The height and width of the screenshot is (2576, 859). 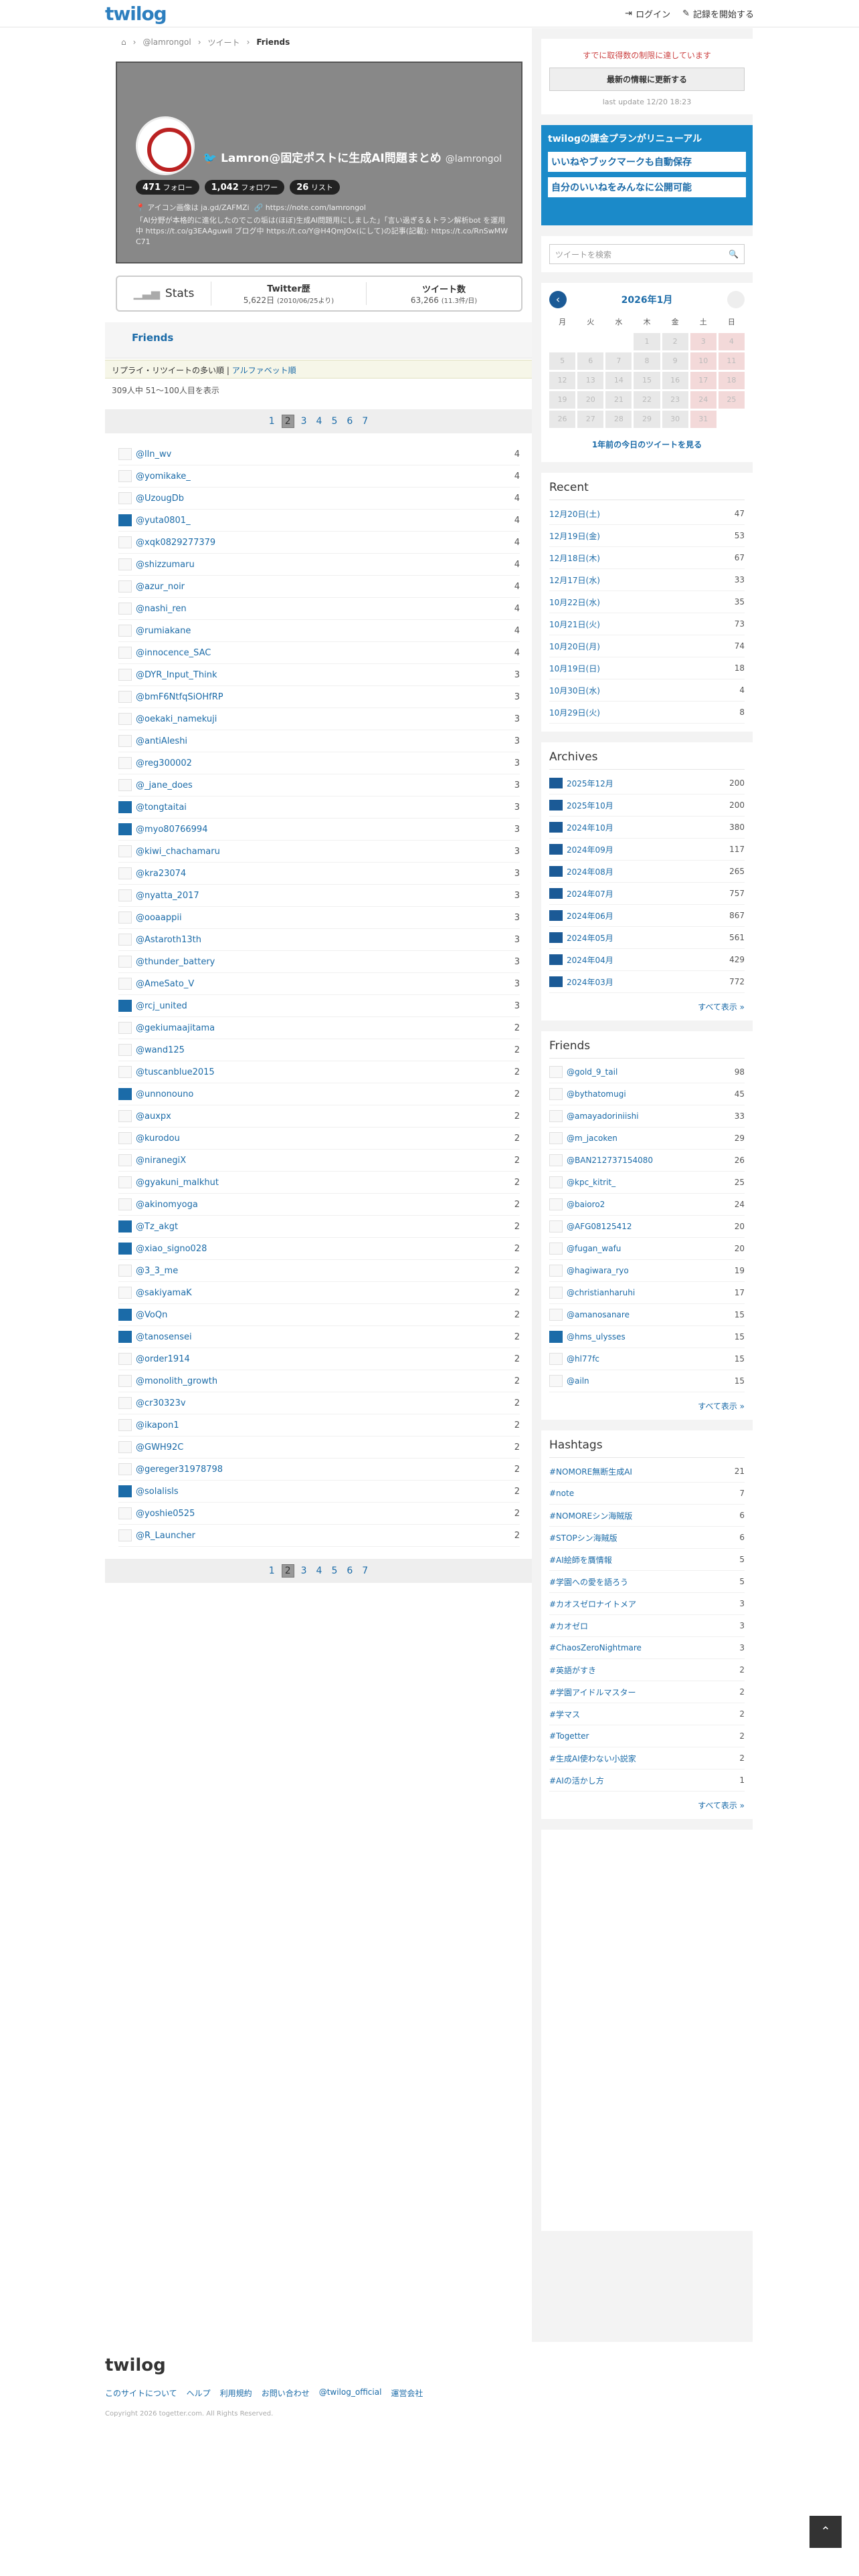 I want to click on recent-label: 12月20日(土), so click(x=642, y=514).